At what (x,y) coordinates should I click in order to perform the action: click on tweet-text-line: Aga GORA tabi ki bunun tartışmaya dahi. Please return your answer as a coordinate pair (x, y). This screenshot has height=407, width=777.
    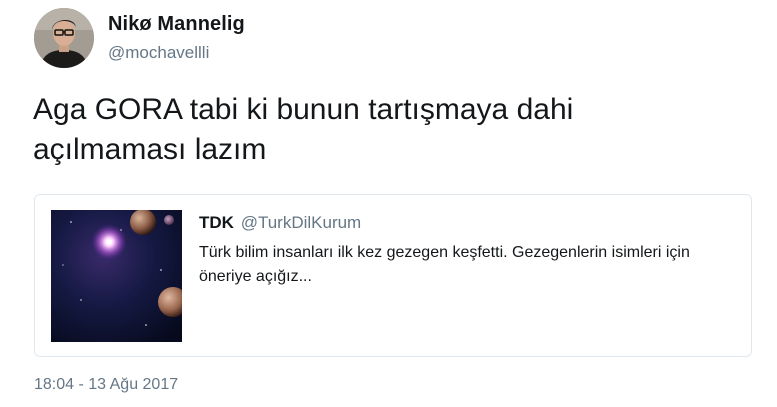
    Looking at the image, I should click on (303, 109).